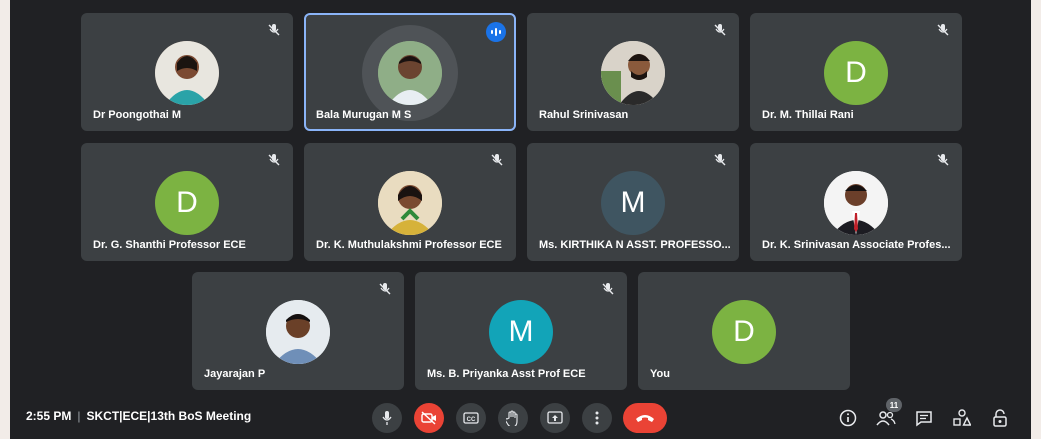 The width and height of the screenshot is (1041, 439). I want to click on participant-name: Rahul Srinivasan, so click(584, 115).